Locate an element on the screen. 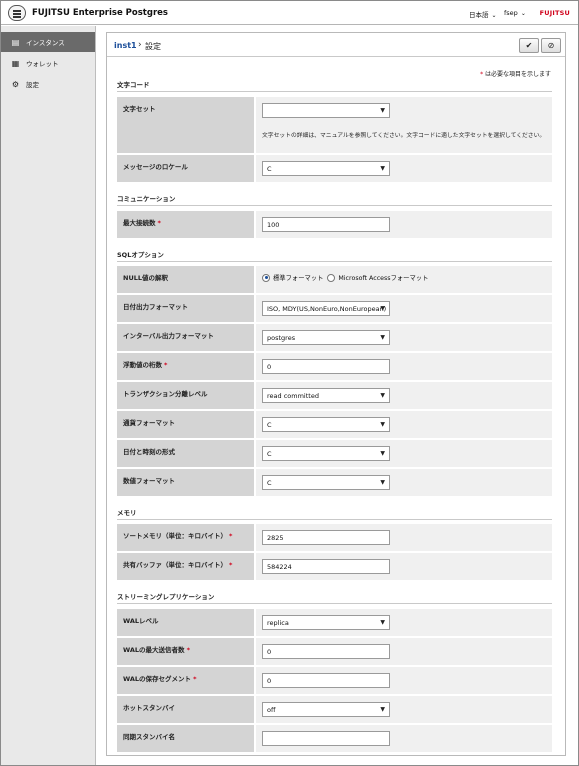 Image resolution: width=579 pixels, height=766 pixels. wal-senders-input: 0 is located at coordinates (326, 651).